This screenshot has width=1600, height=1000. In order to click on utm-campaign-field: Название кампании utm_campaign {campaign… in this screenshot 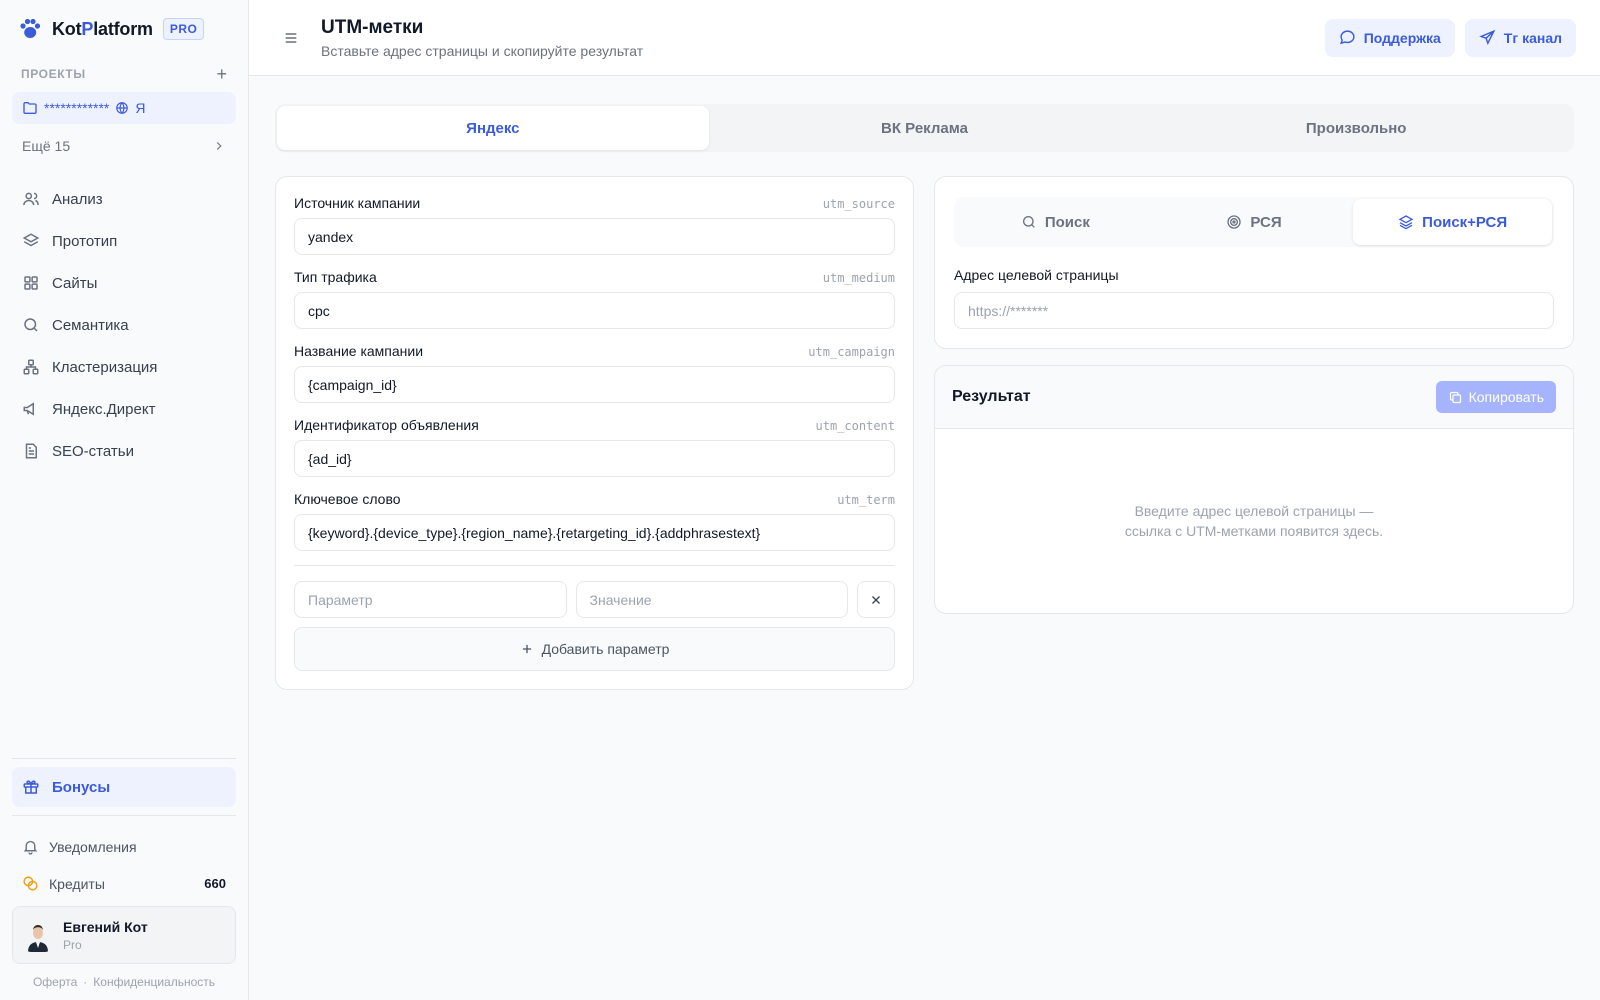, I will do `click(594, 373)`.